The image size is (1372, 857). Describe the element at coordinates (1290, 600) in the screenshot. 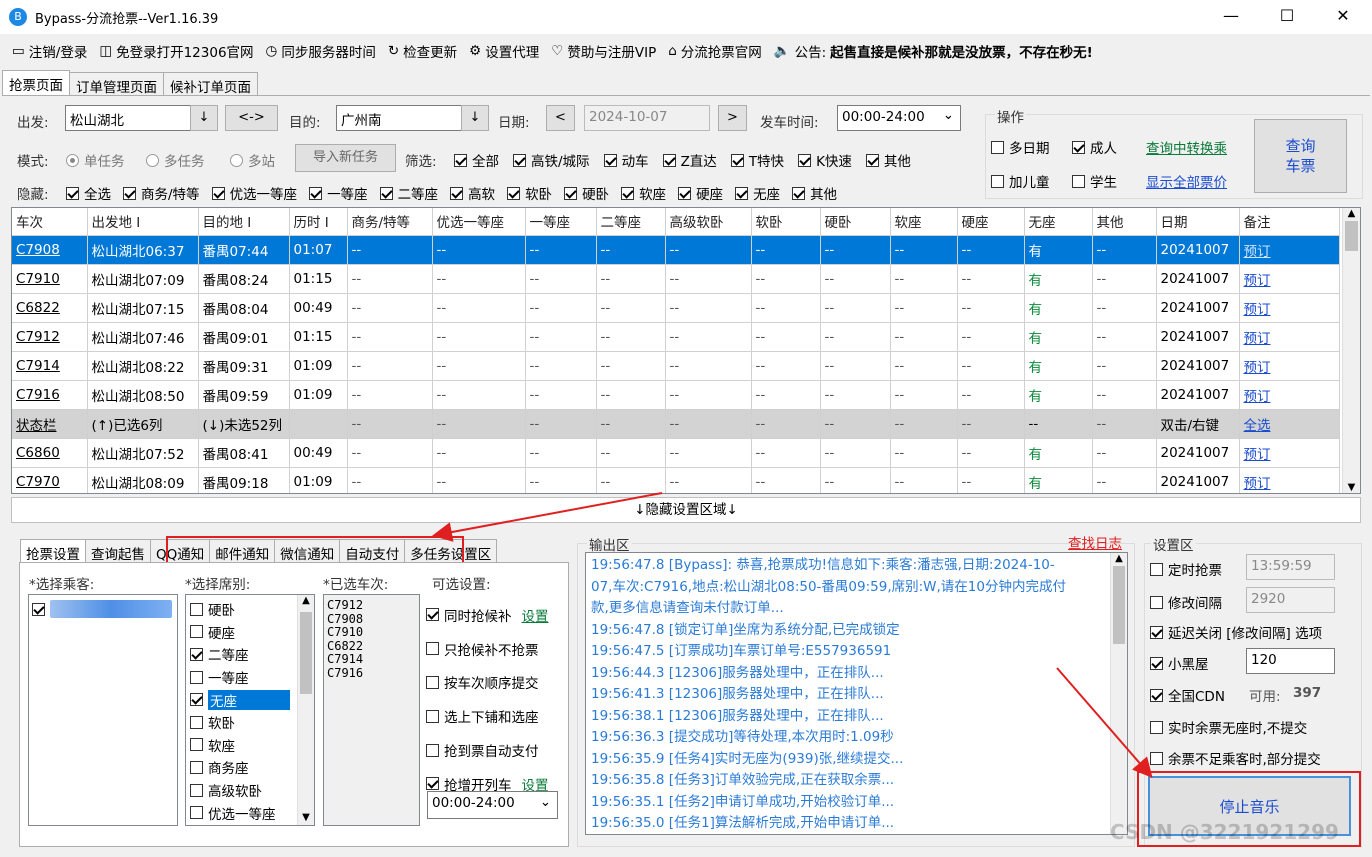

I see `interval-value-input: 2920` at that location.